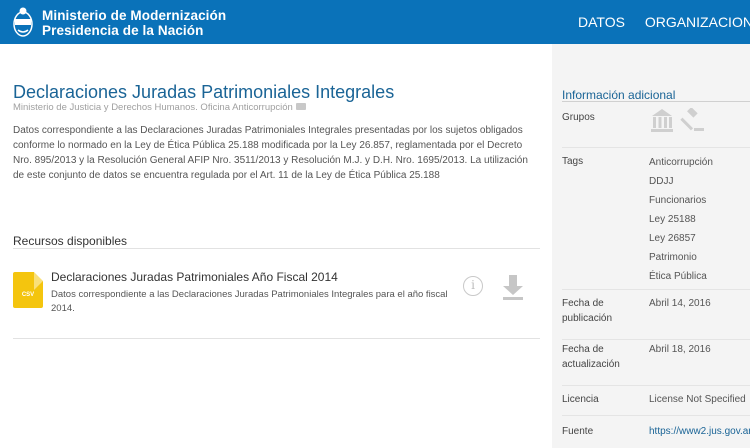 The height and width of the screenshot is (448, 750). What do you see at coordinates (699, 276) in the screenshot?
I see `tag-item: Ética Pública` at bounding box center [699, 276].